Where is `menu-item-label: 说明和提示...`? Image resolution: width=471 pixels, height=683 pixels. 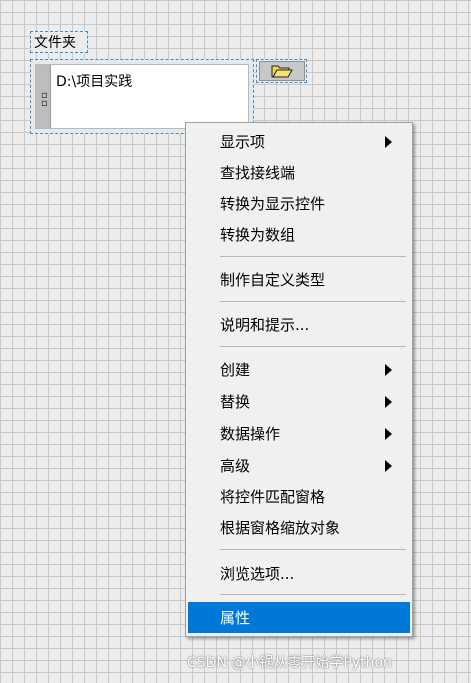 menu-item-label: 说明和提示... is located at coordinates (265, 325).